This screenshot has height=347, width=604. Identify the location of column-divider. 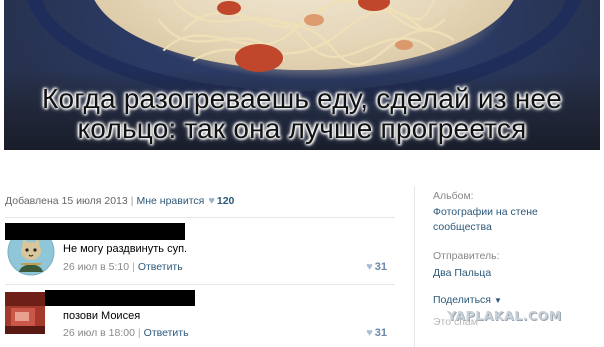
(414, 266).